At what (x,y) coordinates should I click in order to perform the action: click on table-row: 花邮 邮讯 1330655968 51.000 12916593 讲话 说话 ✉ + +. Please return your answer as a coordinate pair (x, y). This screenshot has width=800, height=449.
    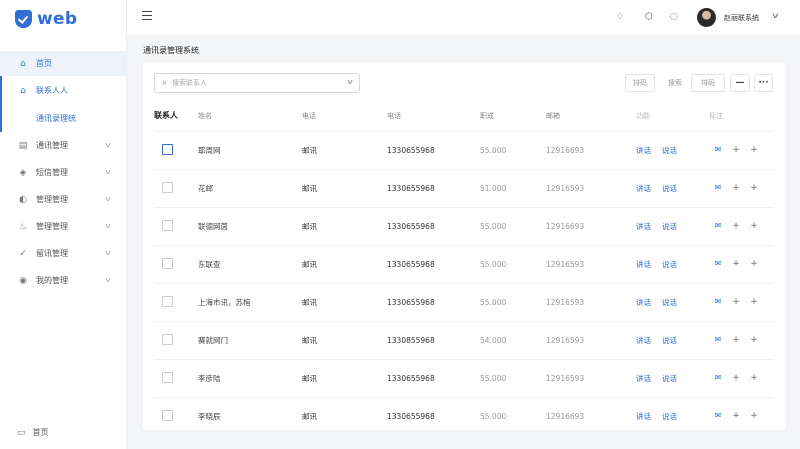
    Looking at the image, I should click on (463, 188).